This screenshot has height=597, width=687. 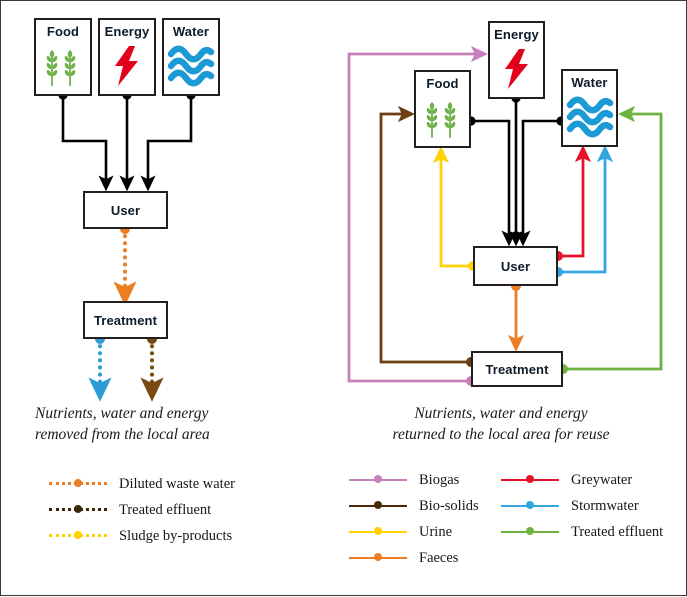 I want to click on legend-swatch-dotted-orange, so click(x=78, y=484).